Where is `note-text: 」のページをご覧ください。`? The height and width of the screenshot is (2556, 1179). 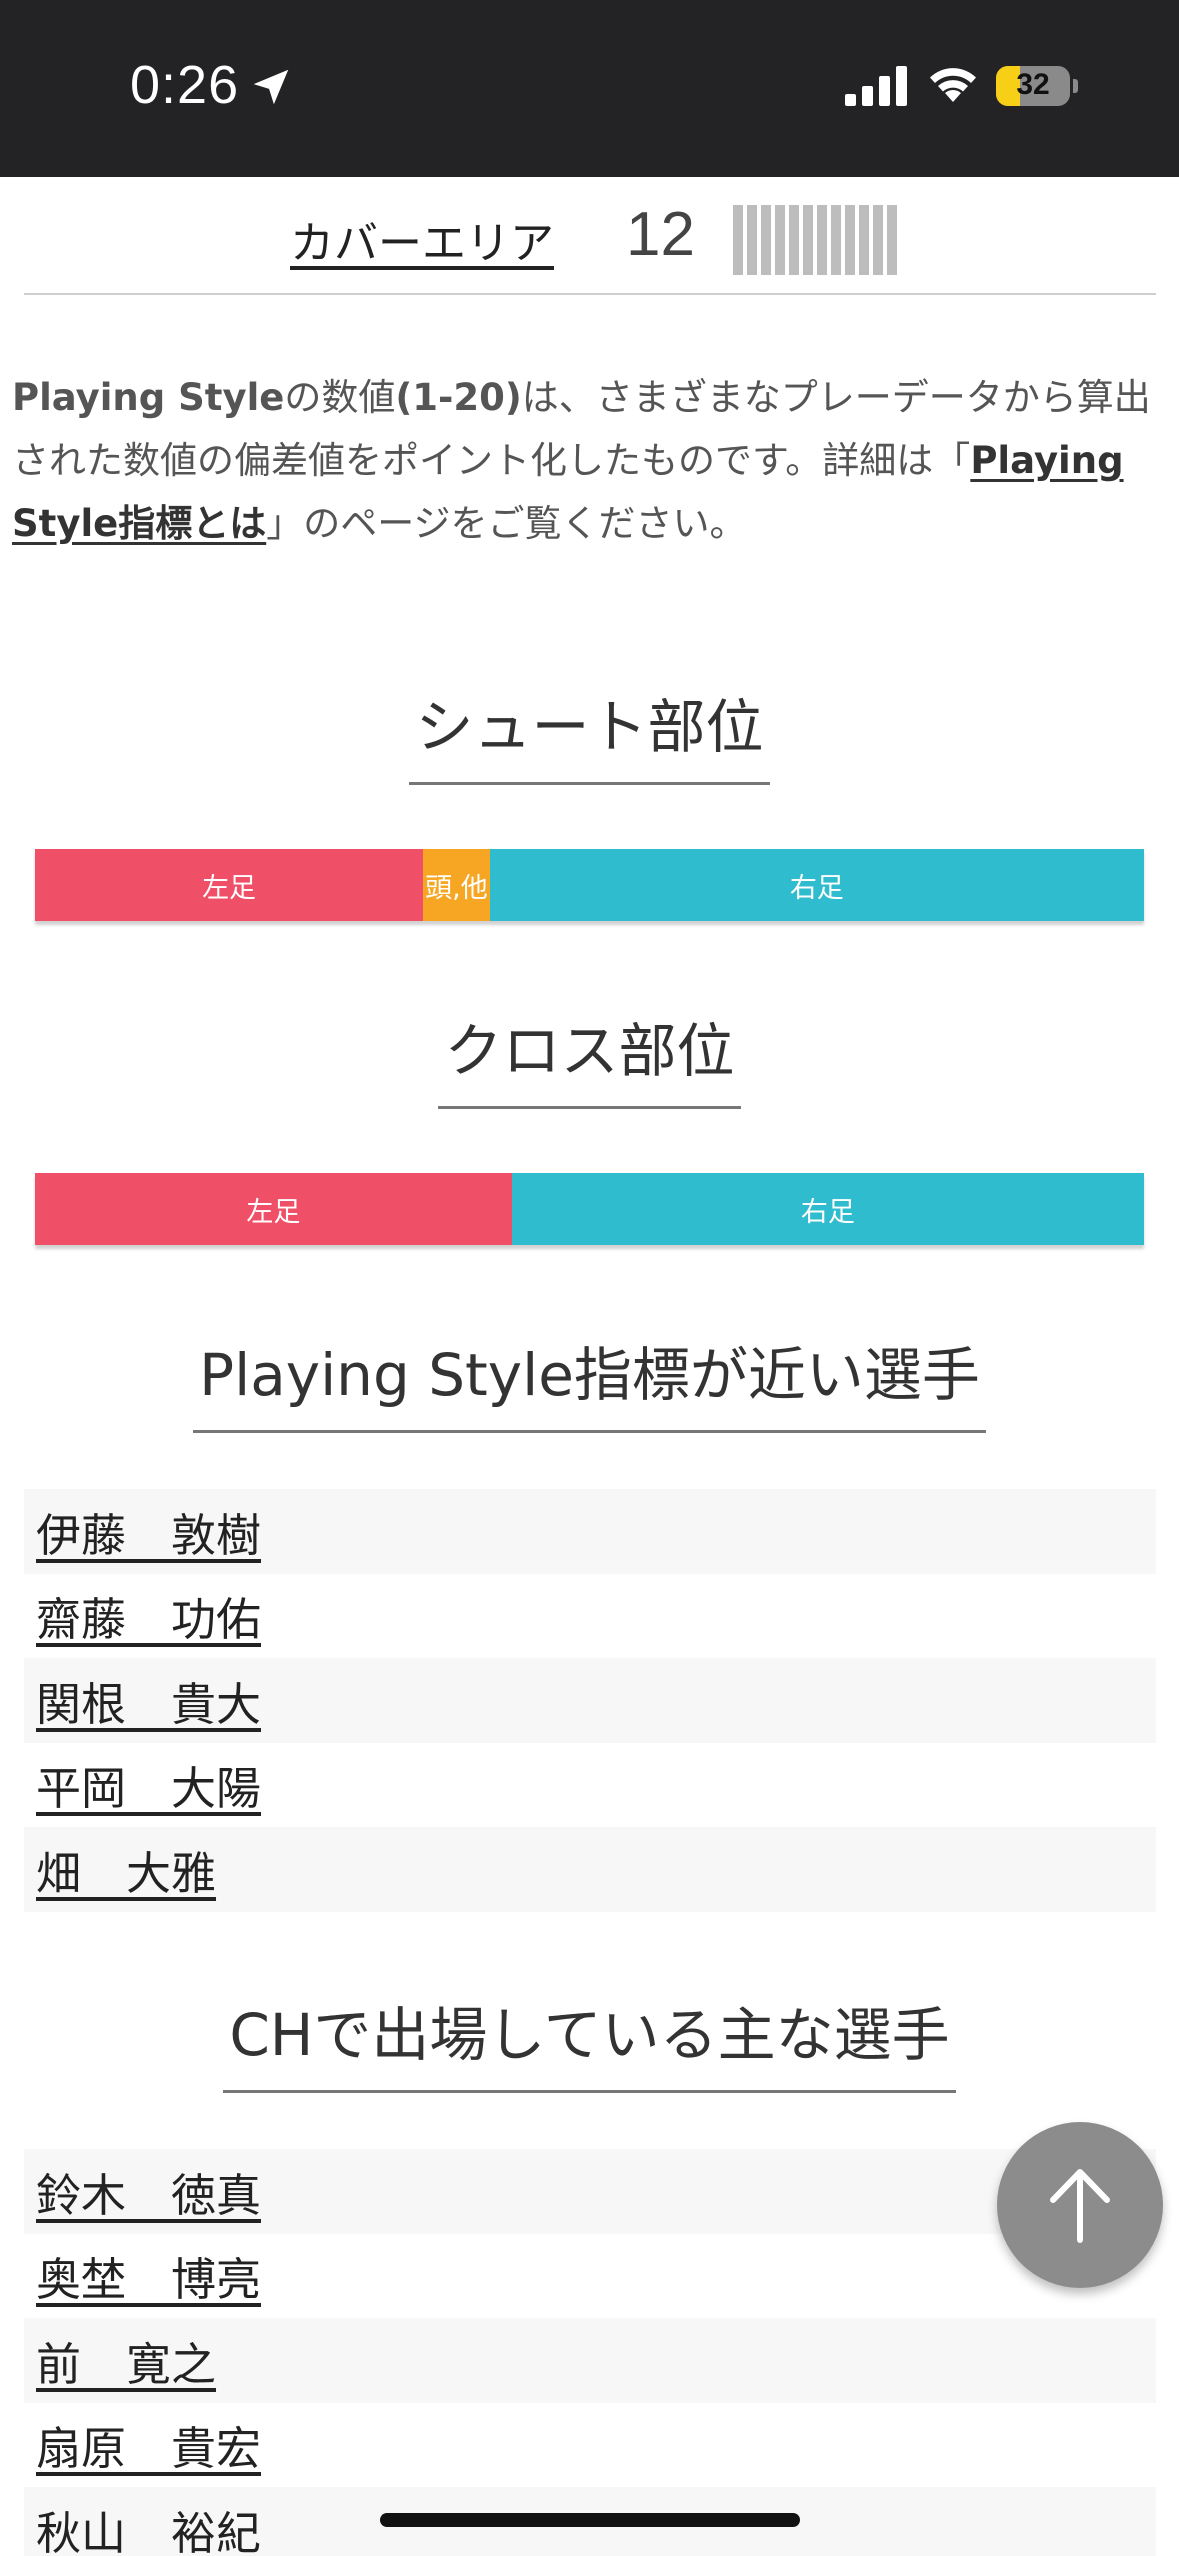
note-text: 」のページをご覧ください。 is located at coordinates (506, 523).